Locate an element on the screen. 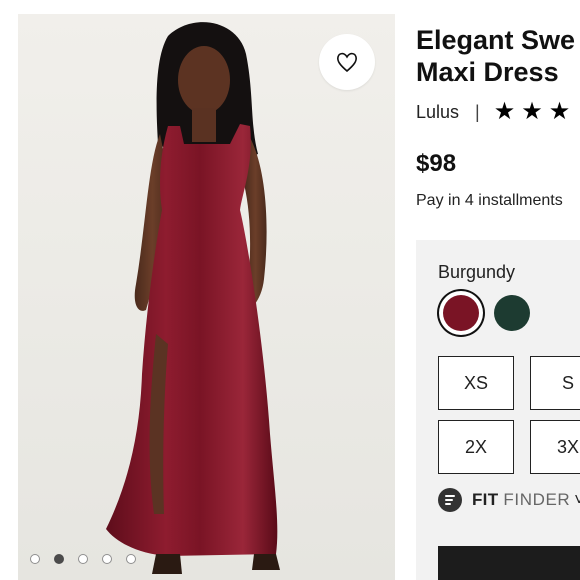 This screenshot has height=580, width=580. fit-finder-light: FINDER is located at coordinates (537, 499).